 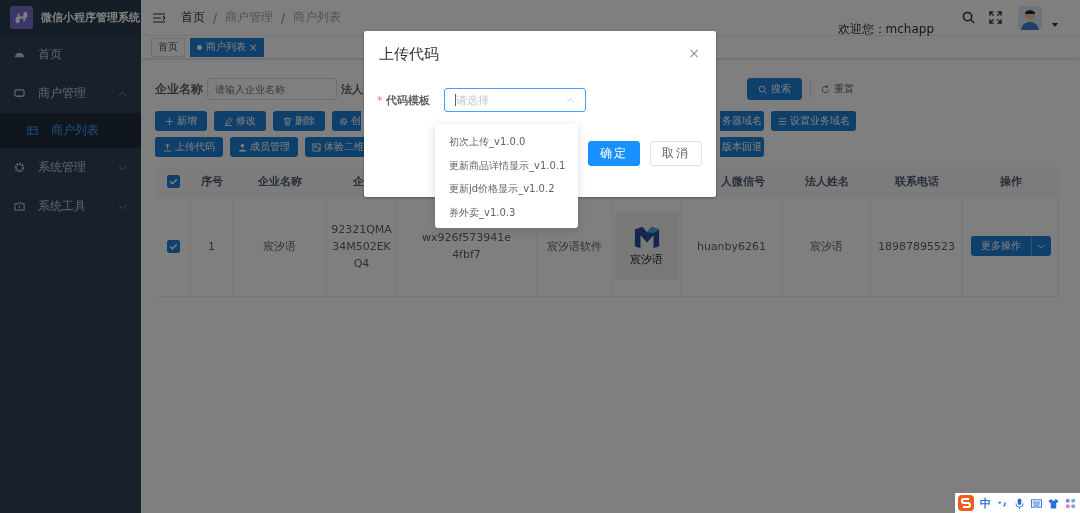 What do you see at coordinates (676, 153) in the screenshot?
I see `cancel-button: 取消` at bounding box center [676, 153].